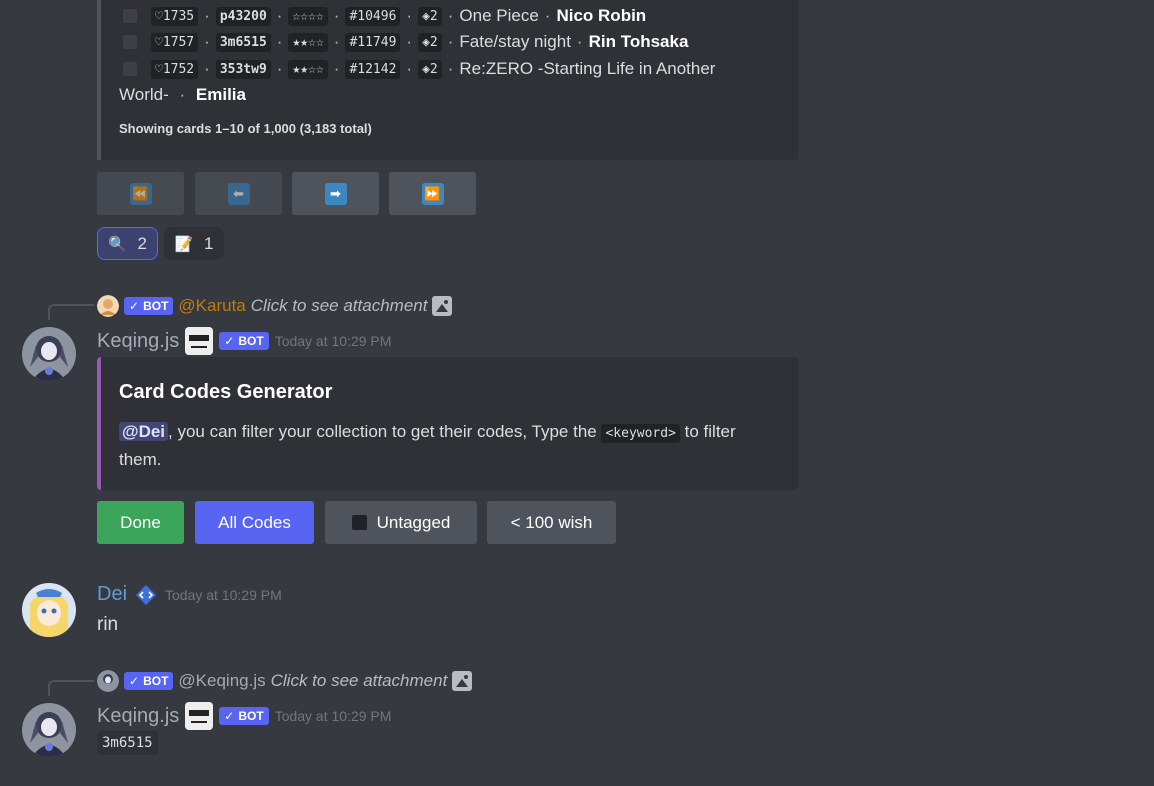  I want to click on username: Dei, so click(112, 594).